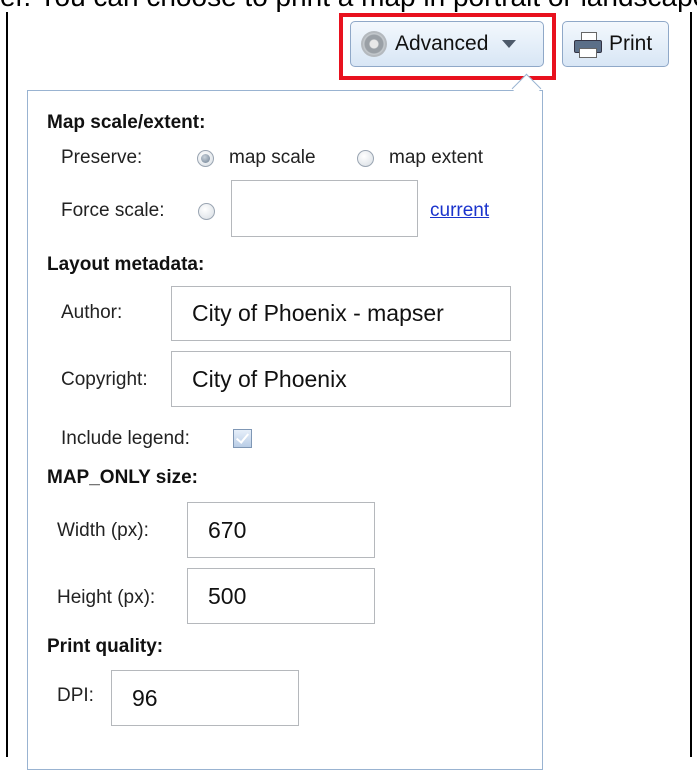 The width and height of the screenshot is (697, 770). I want to click on layout-metadata-heading: Layout metadata:, so click(126, 264).